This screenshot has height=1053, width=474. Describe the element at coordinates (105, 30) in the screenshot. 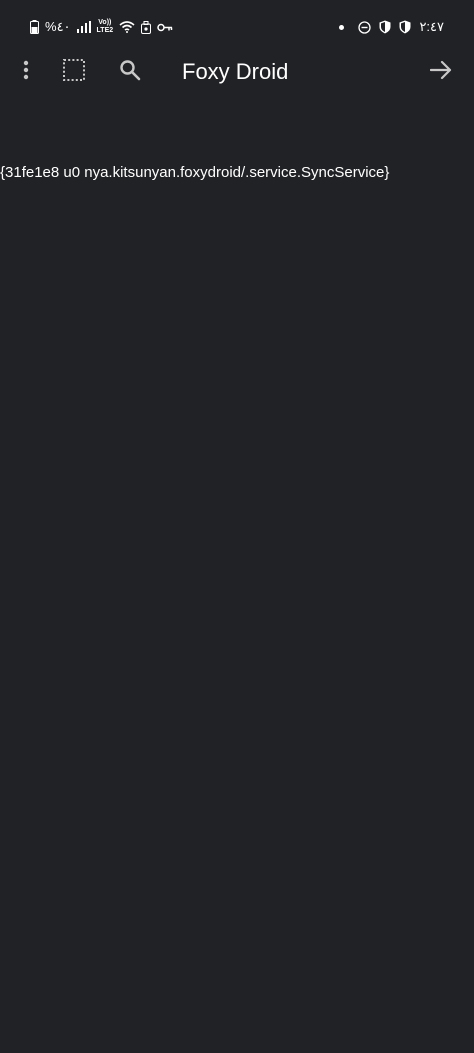

I see `volte-bottom-label: LTE2` at that location.